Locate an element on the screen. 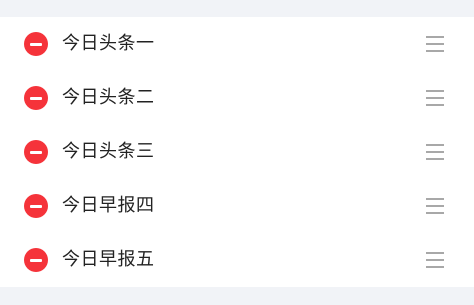 Image resolution: width=474 pixels, height=305 pixels. list-item-label: 今日头条二 is located at coordinates (108, 97).